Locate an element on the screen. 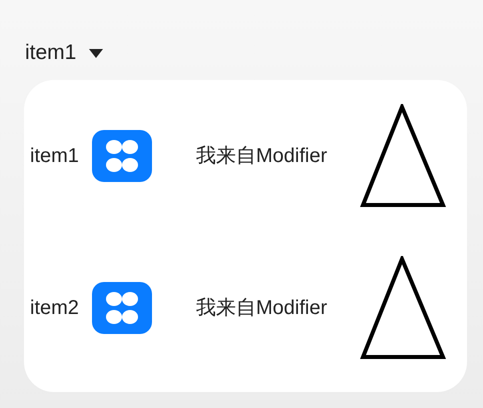 Image resolution: width=483 pixels, height=408 pixels. item-label: item1 is located at coordinates (55, 156).